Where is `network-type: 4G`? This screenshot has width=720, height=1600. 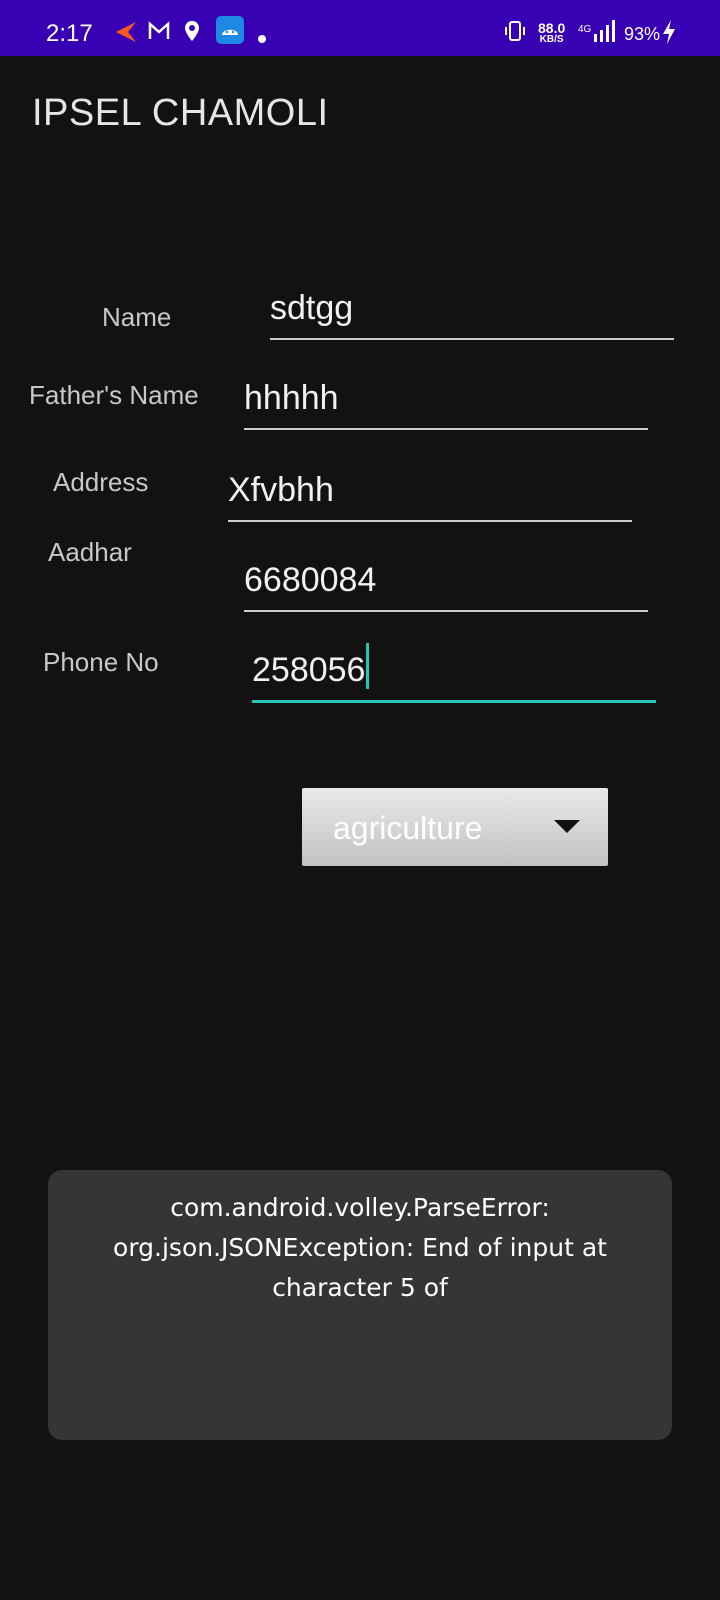
network-type: 4G is located at coordinates (585, 29).